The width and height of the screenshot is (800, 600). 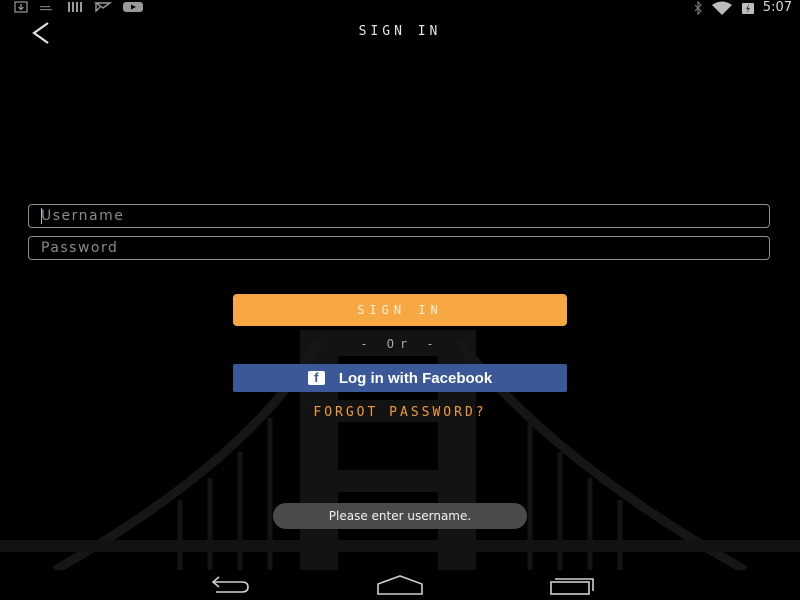 What do you see at coordinates (75, 7) in the screenshot?
I see `barcode-icon` at bounding box center [75, 7].